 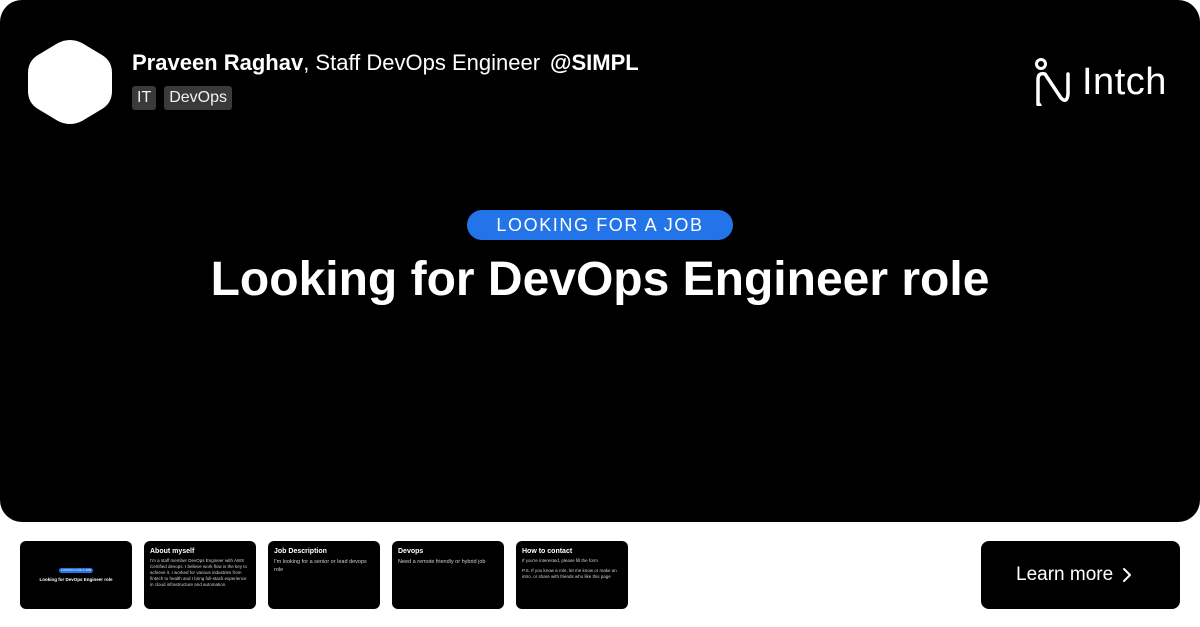 What do you see at coordinates (594, 62) in the screenshot?
I see `author-company: @SIMPL` at bounding box center [594, 62].